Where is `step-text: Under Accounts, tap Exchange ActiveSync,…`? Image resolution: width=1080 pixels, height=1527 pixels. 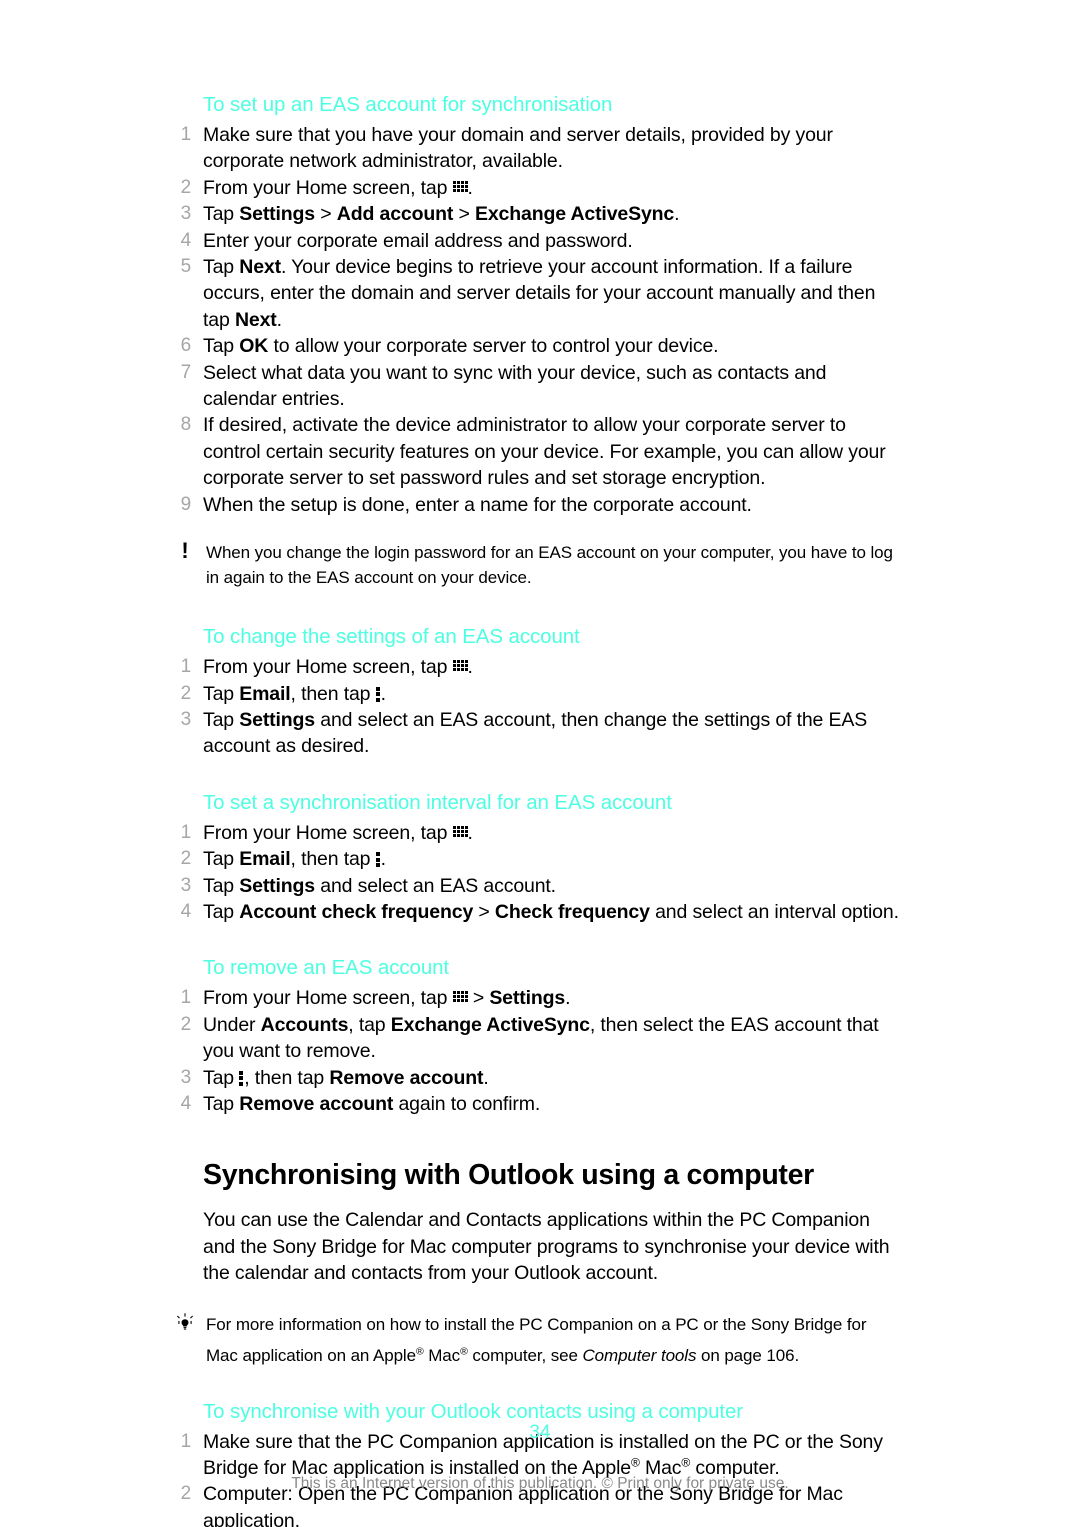 step-text: Under Accounts, tap Exchange ActiveSync,… is located at coordinates (541, 1038).